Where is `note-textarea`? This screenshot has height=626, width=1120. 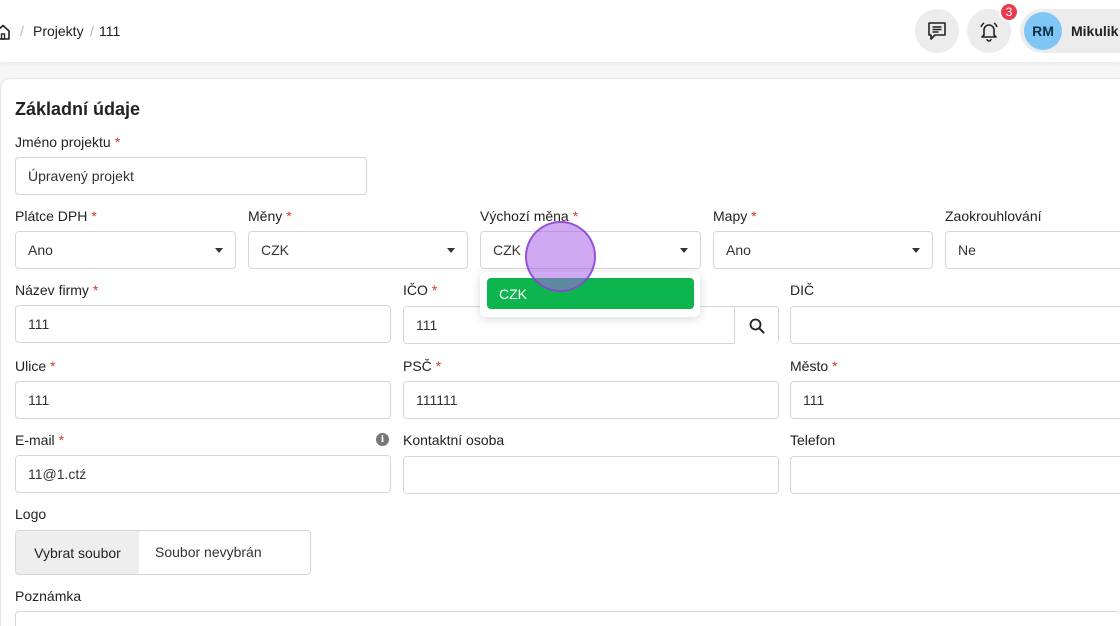
note-textarea is located at coordinates (567, 618).